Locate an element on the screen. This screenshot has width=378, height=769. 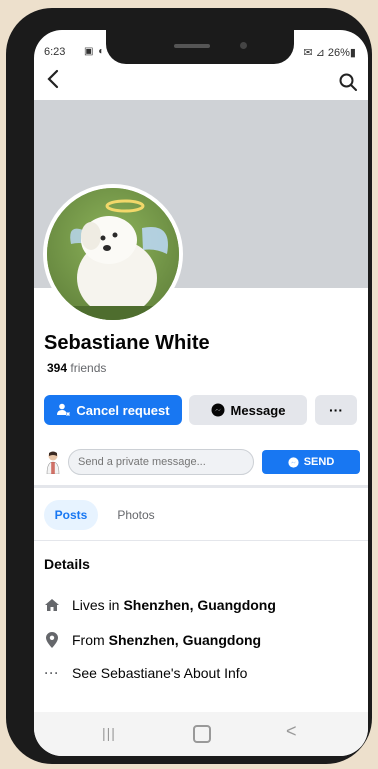
send-label: SEND is located at coordinates (319, 462).